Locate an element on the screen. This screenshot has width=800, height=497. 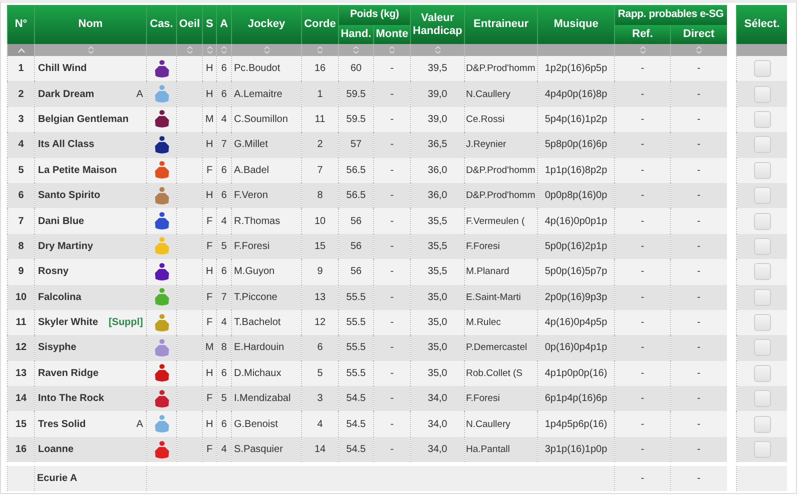
column-header: Monte is located at coordinates (392, 34).